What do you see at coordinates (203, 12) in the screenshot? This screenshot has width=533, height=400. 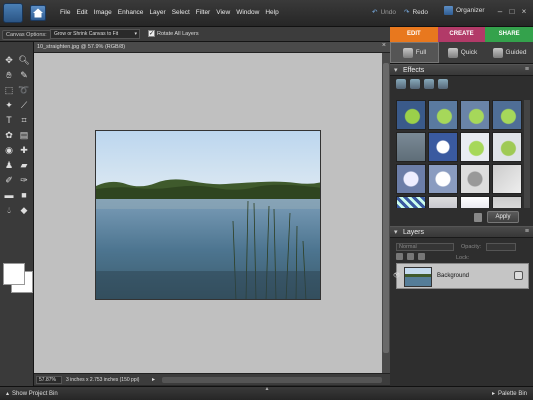 I see `menu-filter: Filter` at bounding box center [203, 12].